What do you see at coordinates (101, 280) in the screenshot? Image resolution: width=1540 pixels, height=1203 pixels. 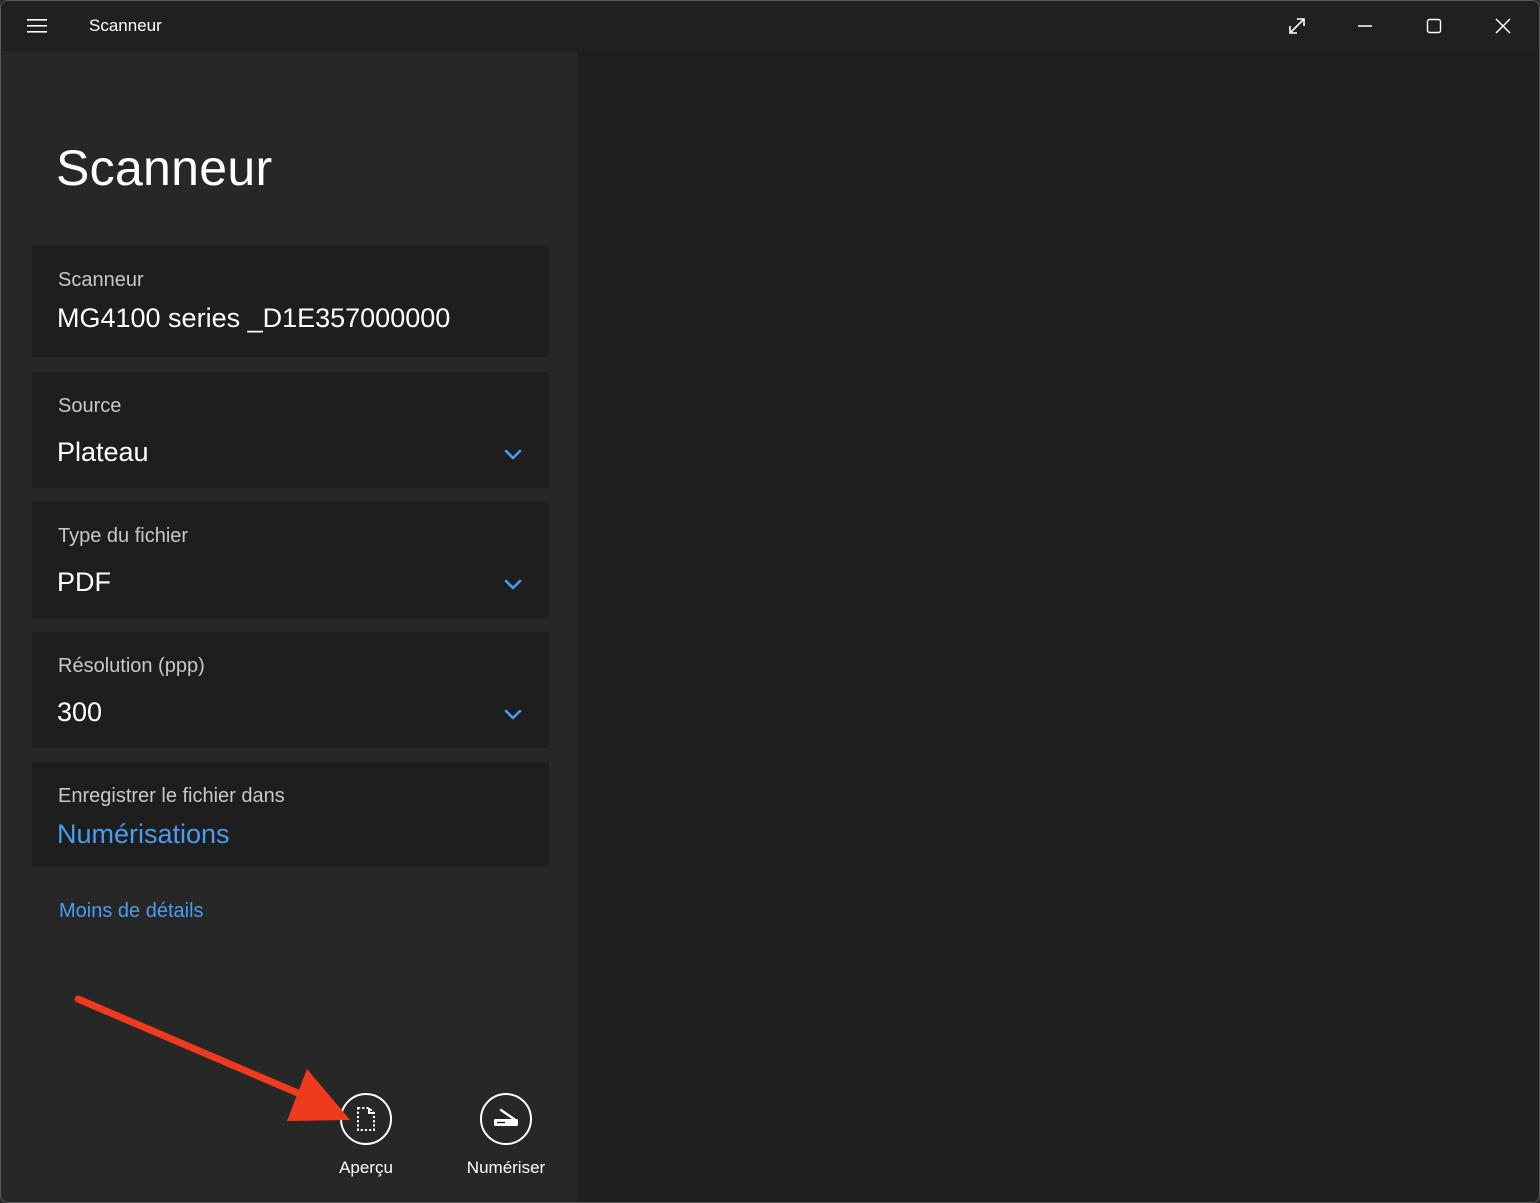 I see `scanner-label: Scanneur` at bounding box center [101, 280].